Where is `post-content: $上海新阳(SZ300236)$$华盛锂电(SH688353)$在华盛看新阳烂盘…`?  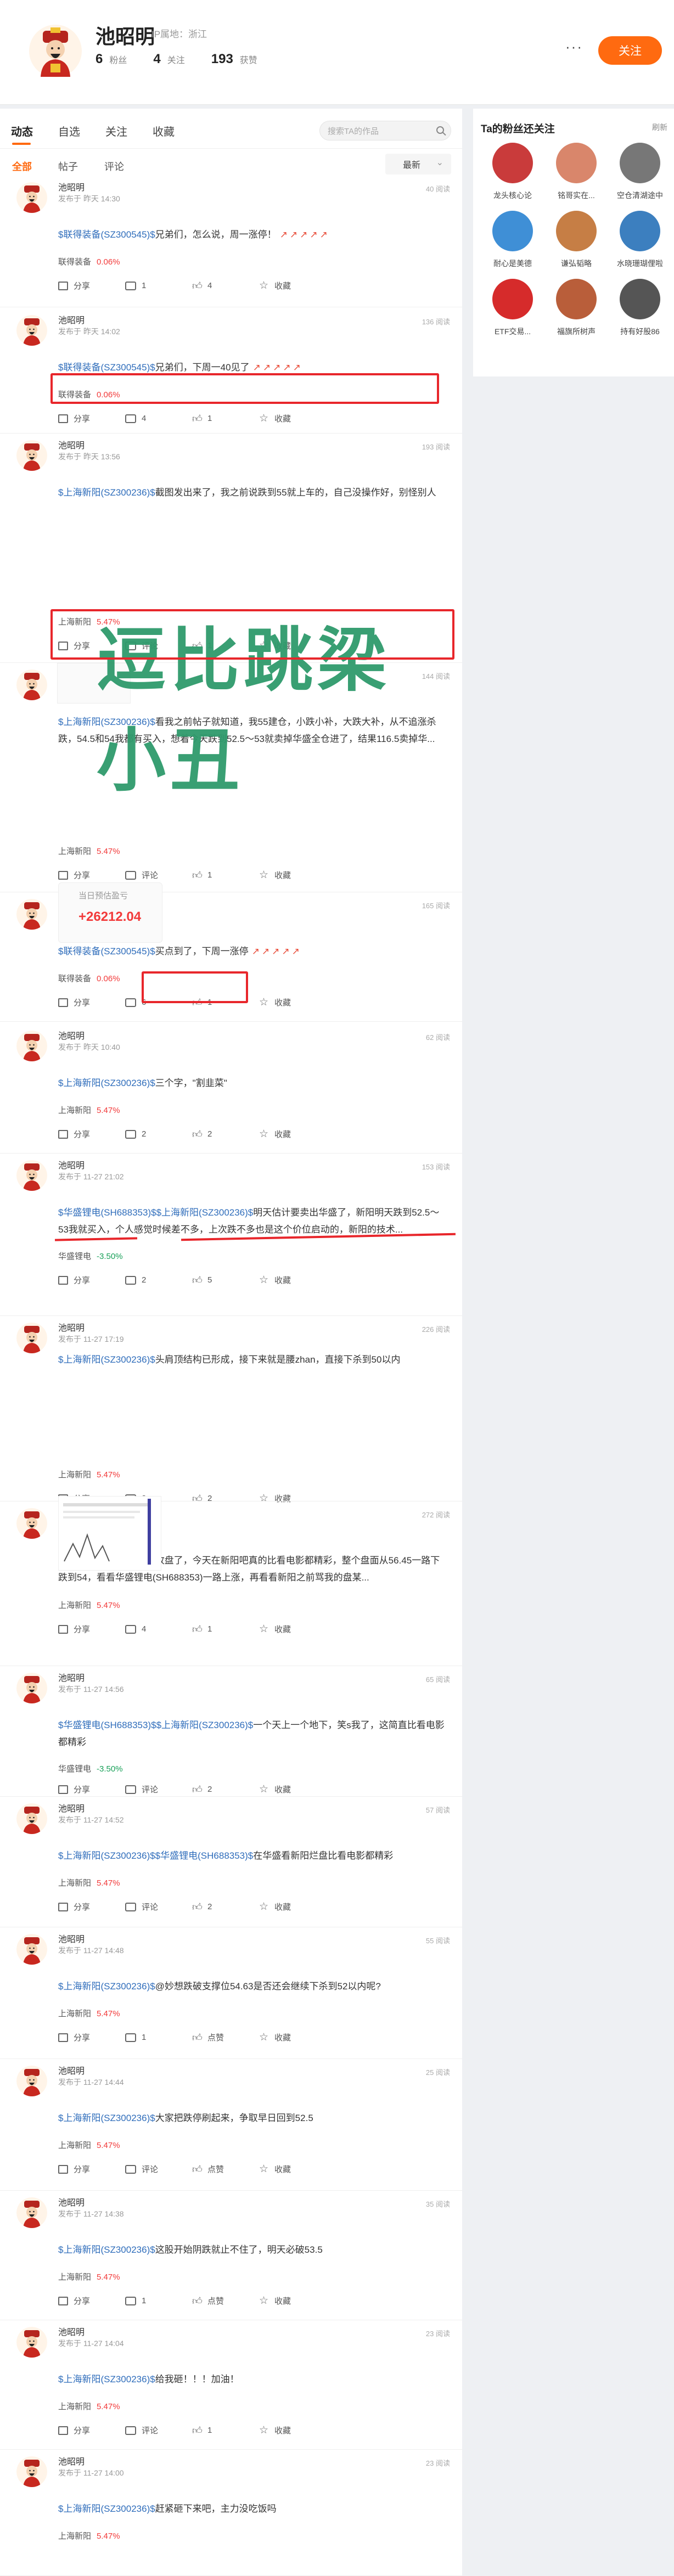 post-content: $上海新阳(SZ300236)$$华盛锂电(SH688353)$在华盛看新阳烂盘… is located at coordinates (253, 1856).